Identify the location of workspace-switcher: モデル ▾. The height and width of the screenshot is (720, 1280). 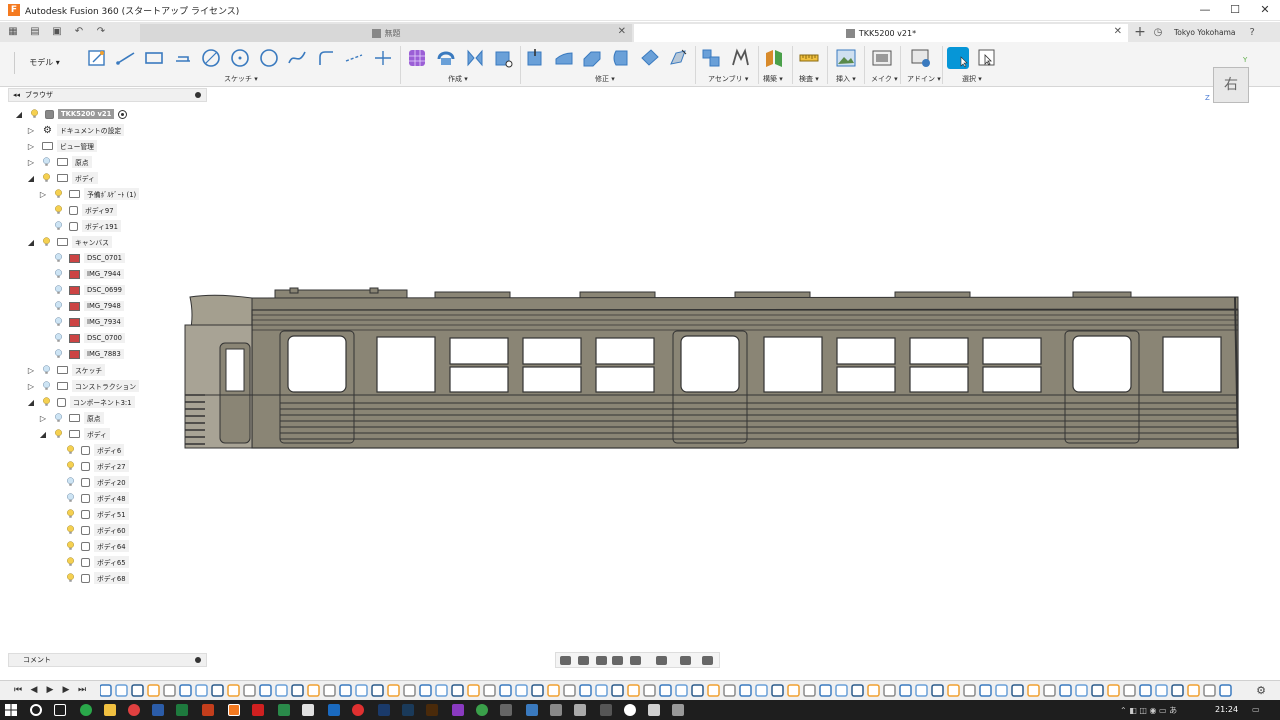
(44, 63).